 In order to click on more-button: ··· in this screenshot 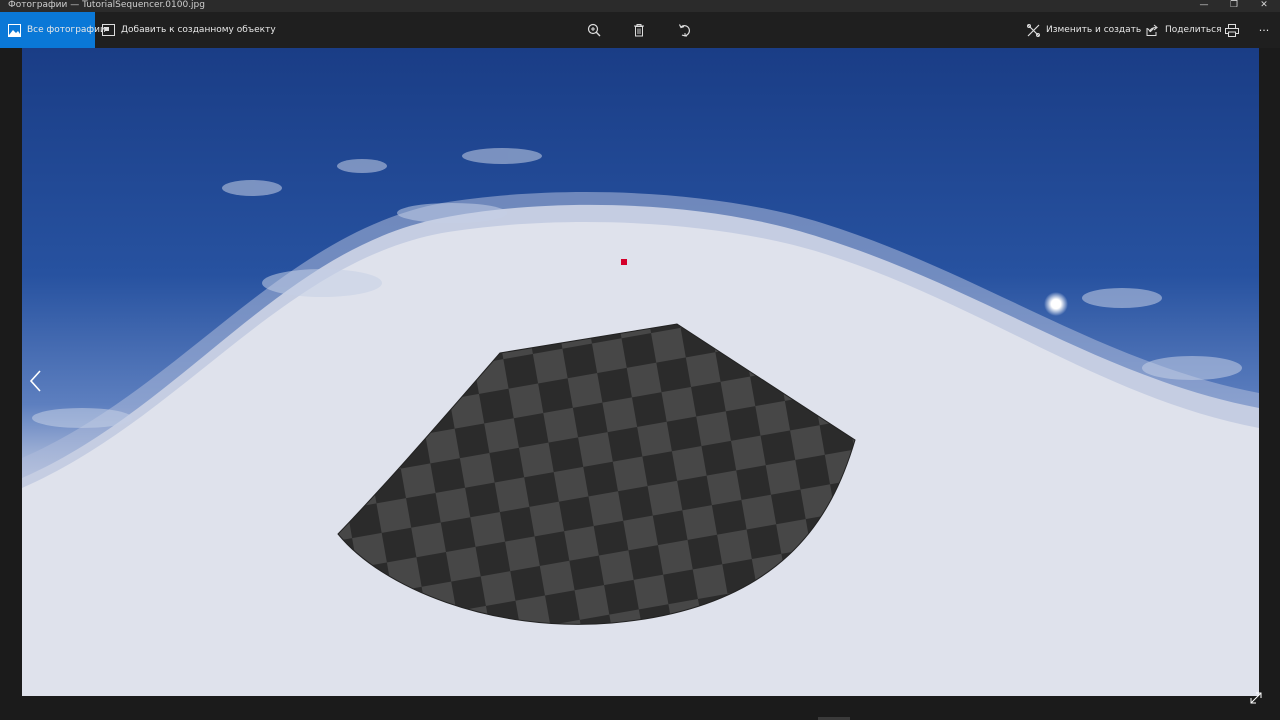, I will do `click(1264, 30)`.